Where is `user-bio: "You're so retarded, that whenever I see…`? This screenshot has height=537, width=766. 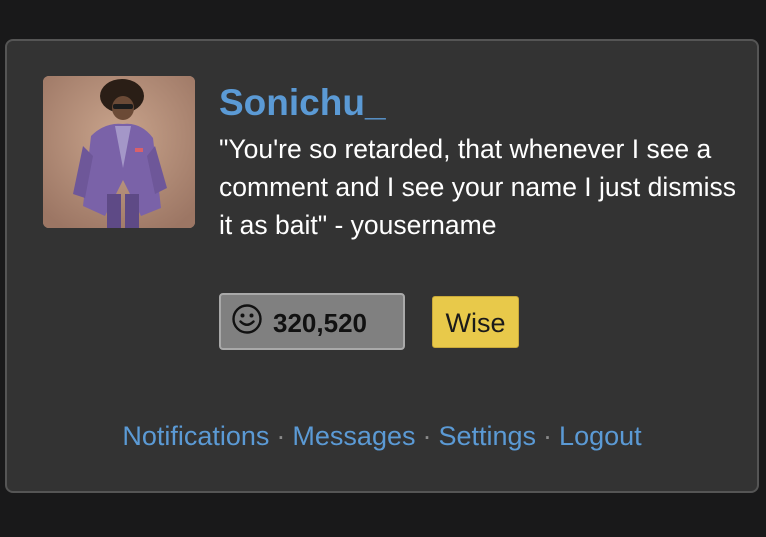 user-bio: "You're so retarded, that whenever I see… is located at coordinates (477, 187).